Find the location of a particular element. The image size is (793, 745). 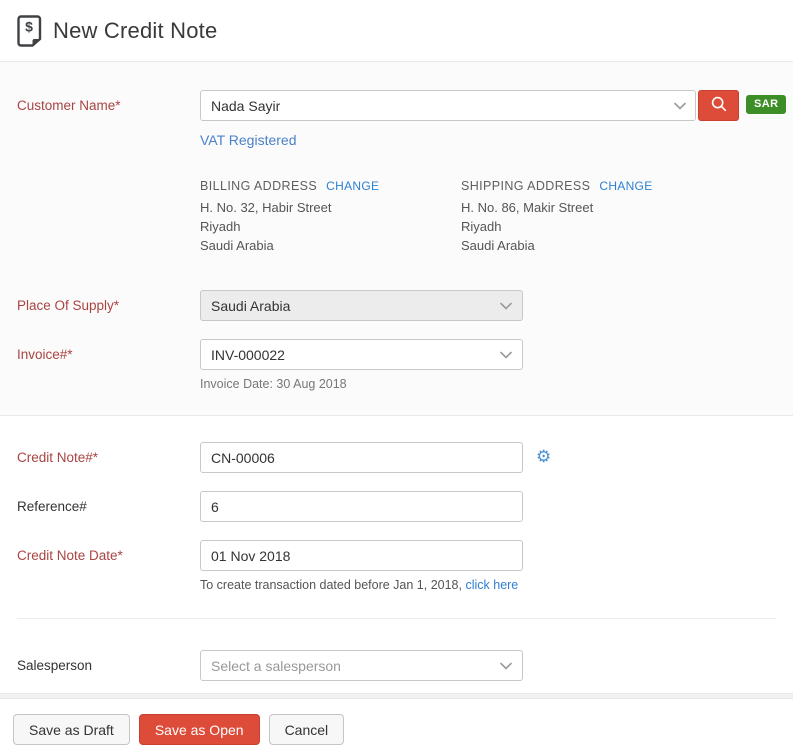

shipping-address-change-link: CHANGE is located at coordinates (625, 186).